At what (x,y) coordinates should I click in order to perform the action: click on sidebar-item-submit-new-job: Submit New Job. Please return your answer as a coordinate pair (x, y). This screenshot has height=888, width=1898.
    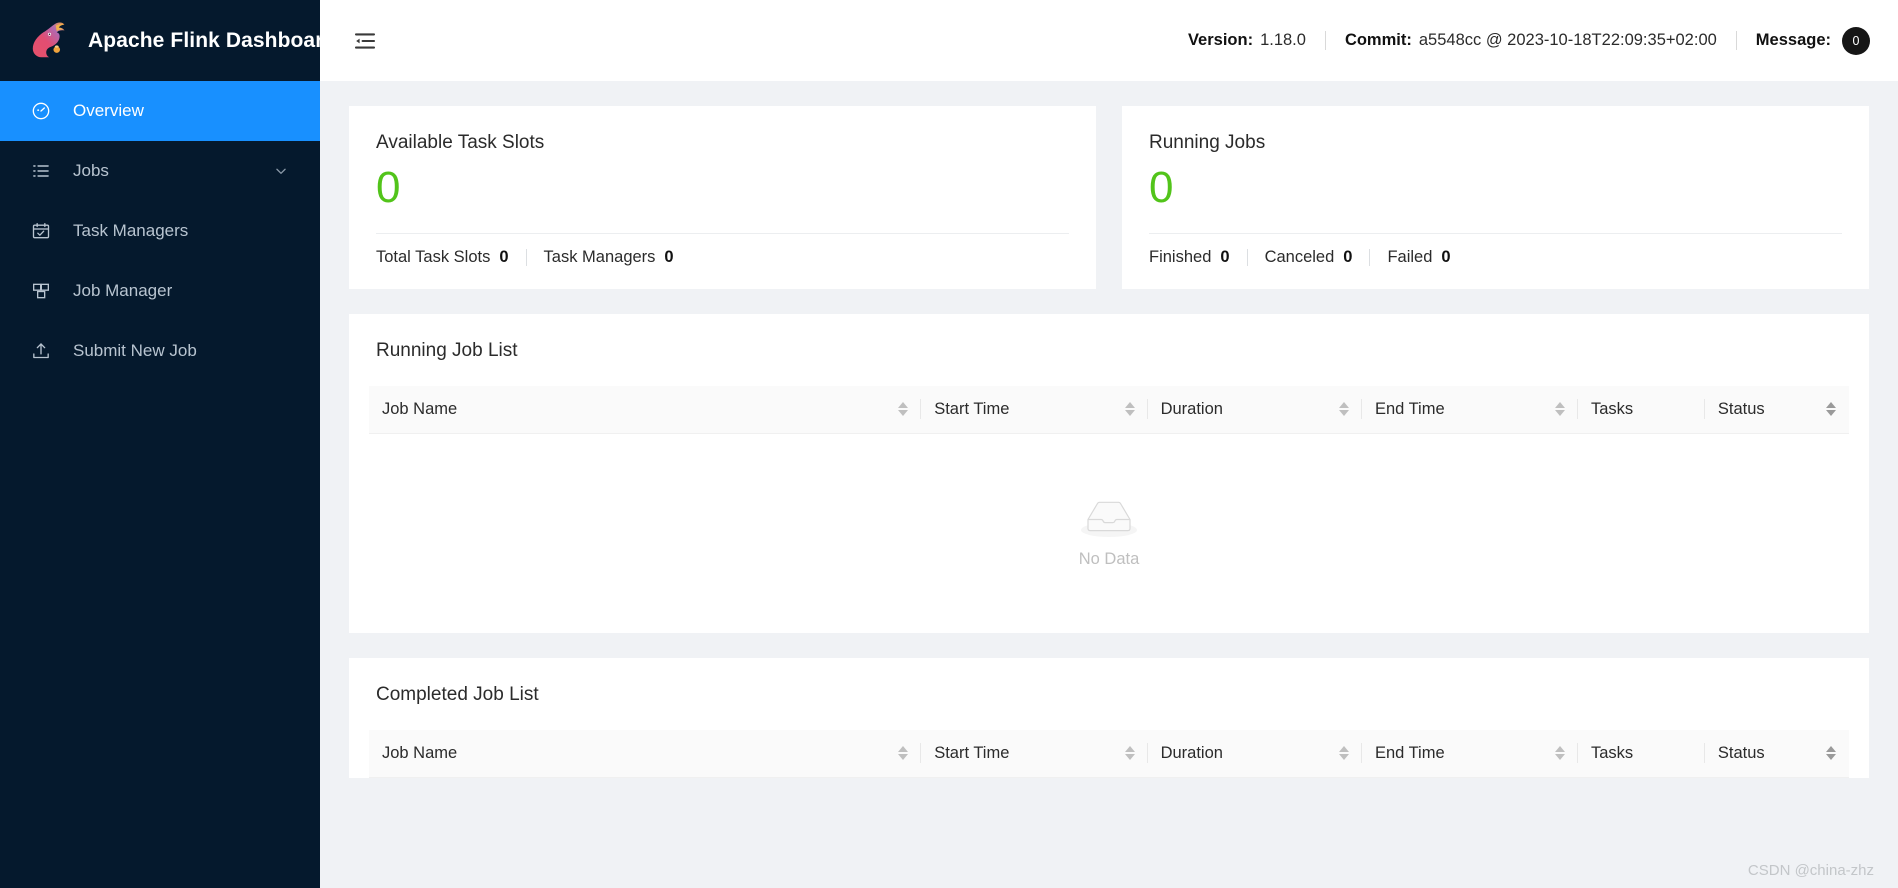
    Looking at the image, I should click on (160, 351).